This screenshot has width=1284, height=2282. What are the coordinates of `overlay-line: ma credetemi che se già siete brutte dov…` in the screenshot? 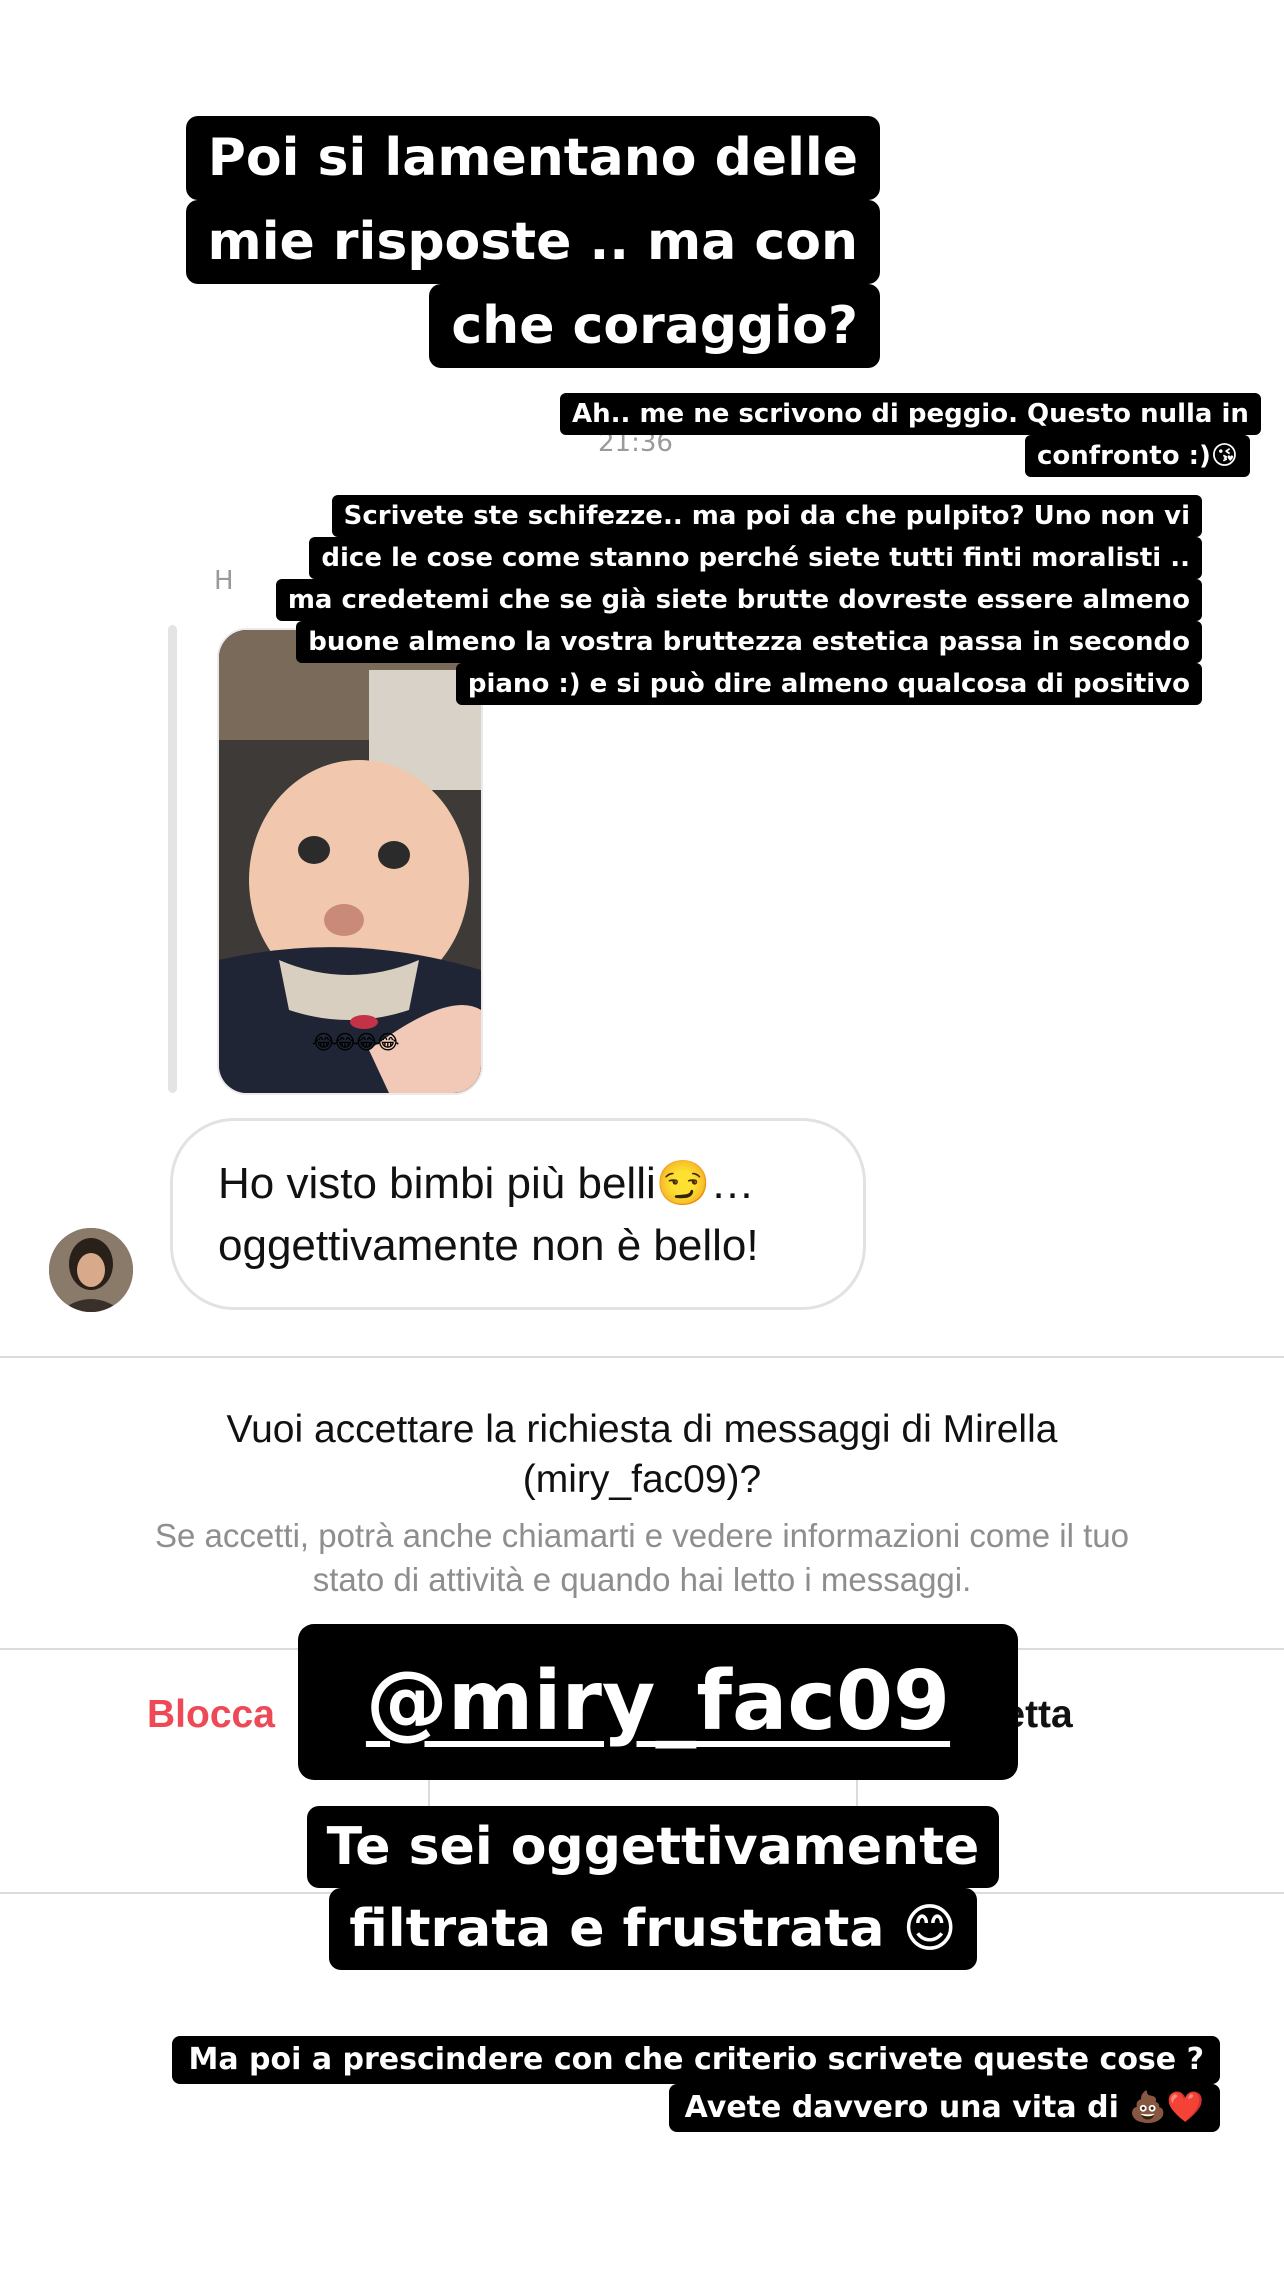 It's located at (738, 600).